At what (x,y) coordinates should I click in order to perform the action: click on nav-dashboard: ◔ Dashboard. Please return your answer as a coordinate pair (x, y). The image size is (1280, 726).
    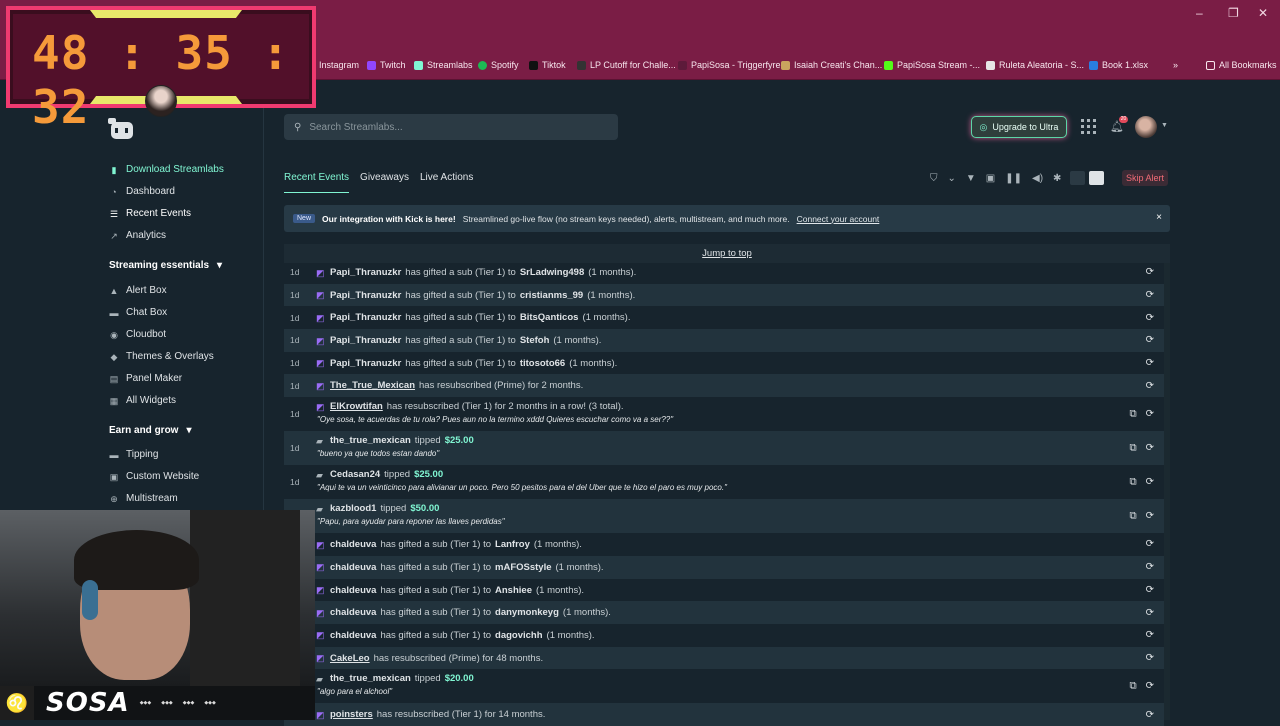
    Looking at the image, I should click on (142, 191).